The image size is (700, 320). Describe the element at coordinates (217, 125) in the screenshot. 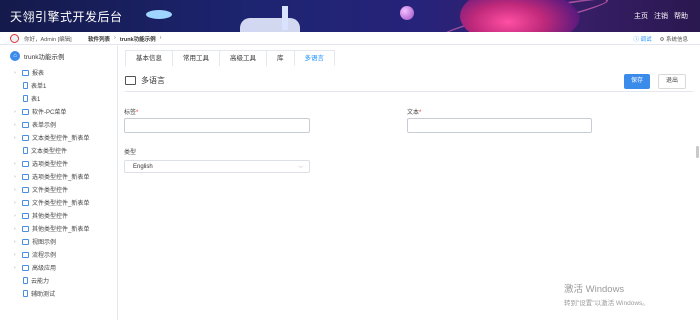

I see `label-input` at that location.